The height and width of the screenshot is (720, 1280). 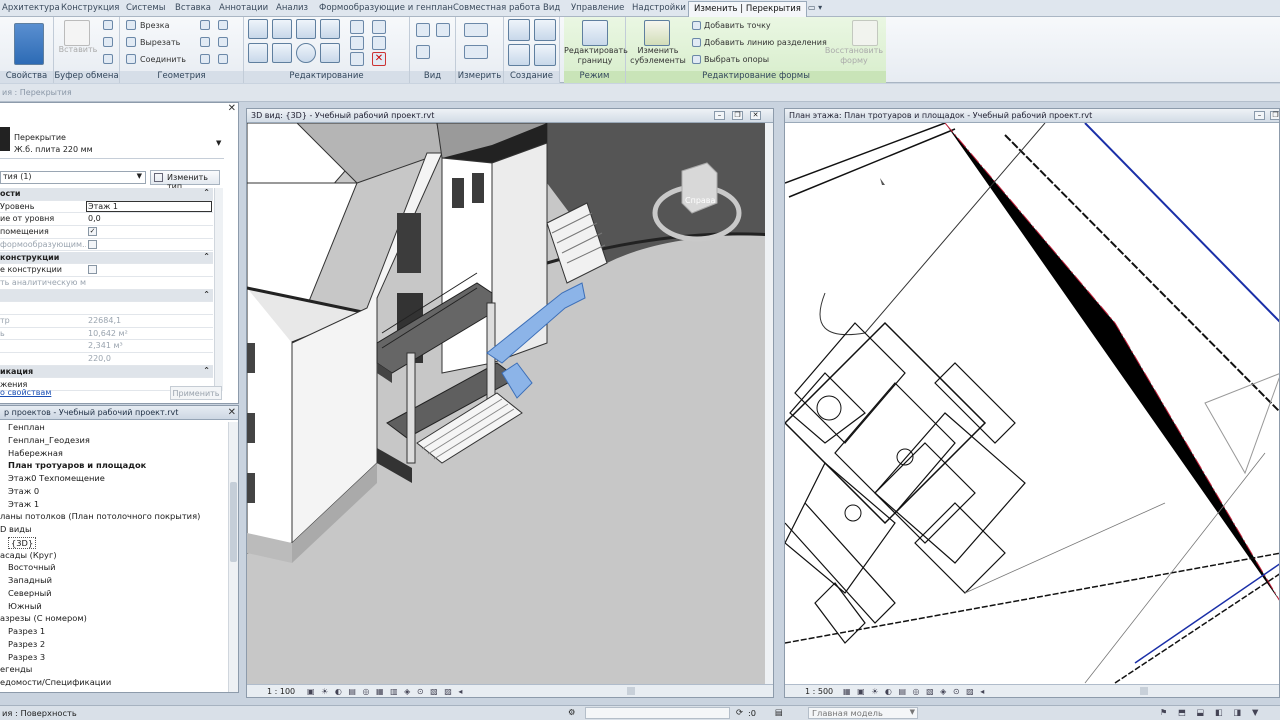 I want to click on browser-item: Этаж 0, so click(x=23, y=491).